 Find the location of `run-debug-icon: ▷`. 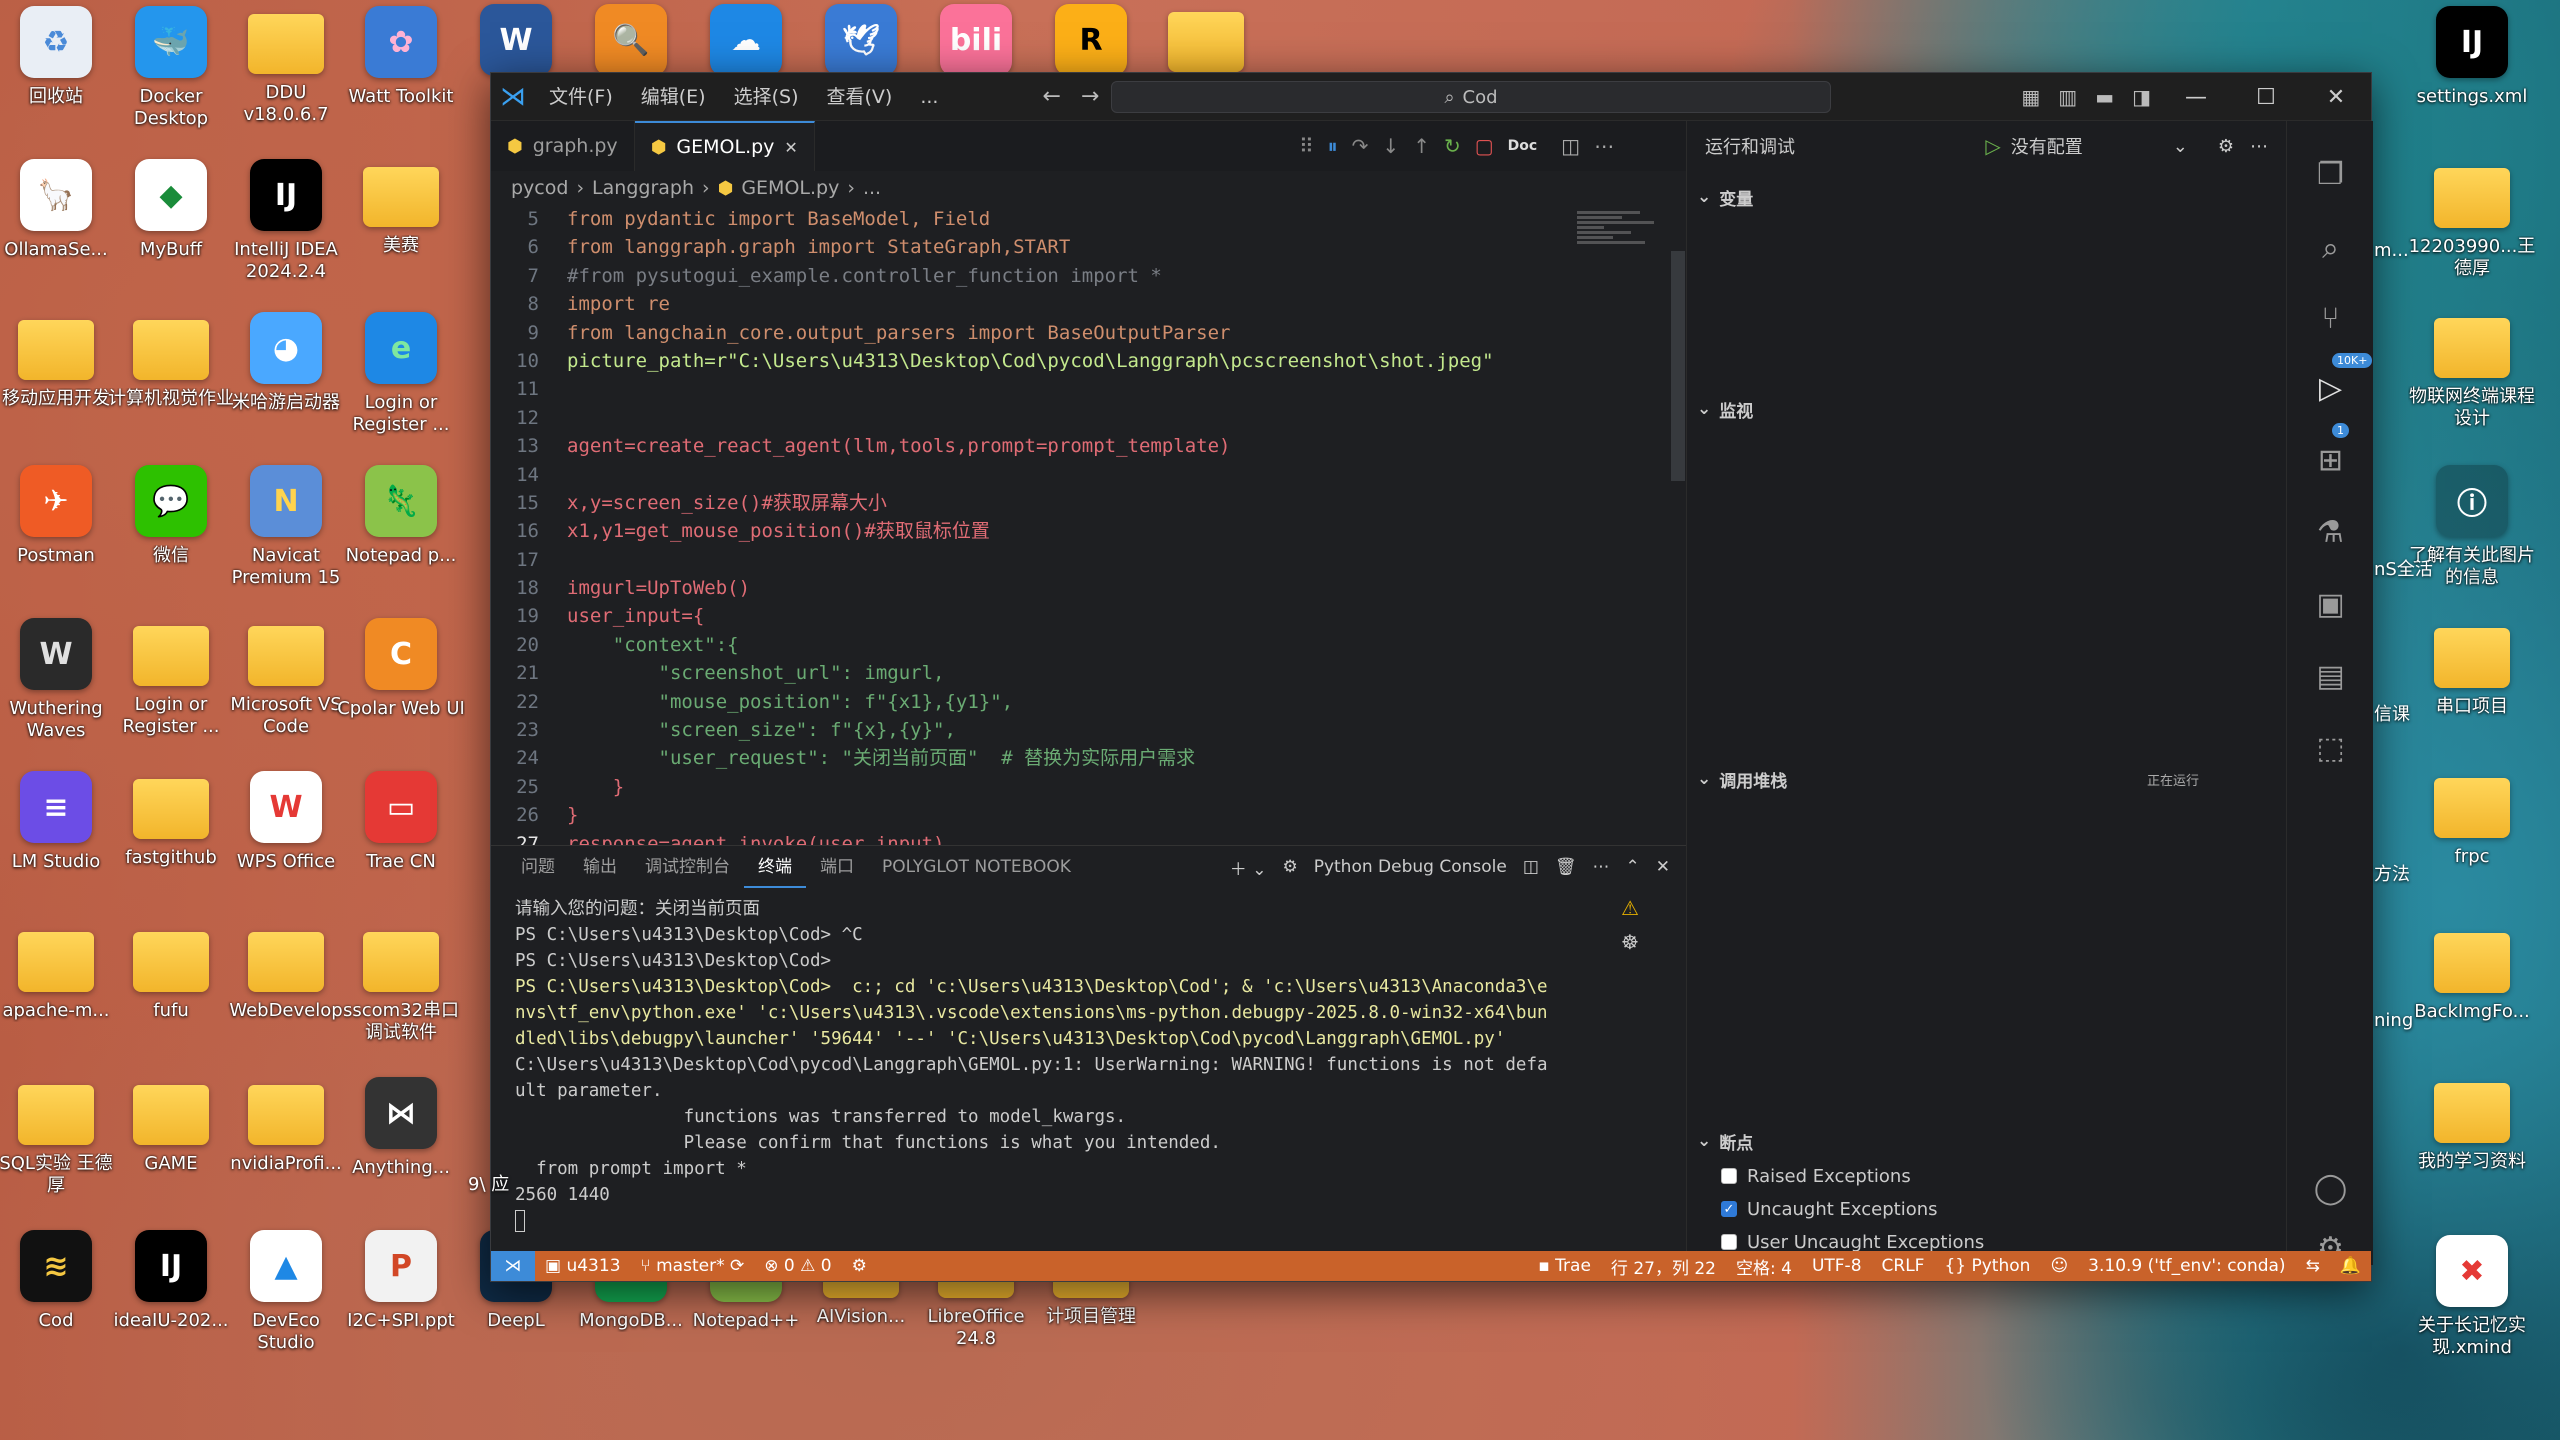

run-debug-icon: ▷ is located at coordinates (2330, 388).